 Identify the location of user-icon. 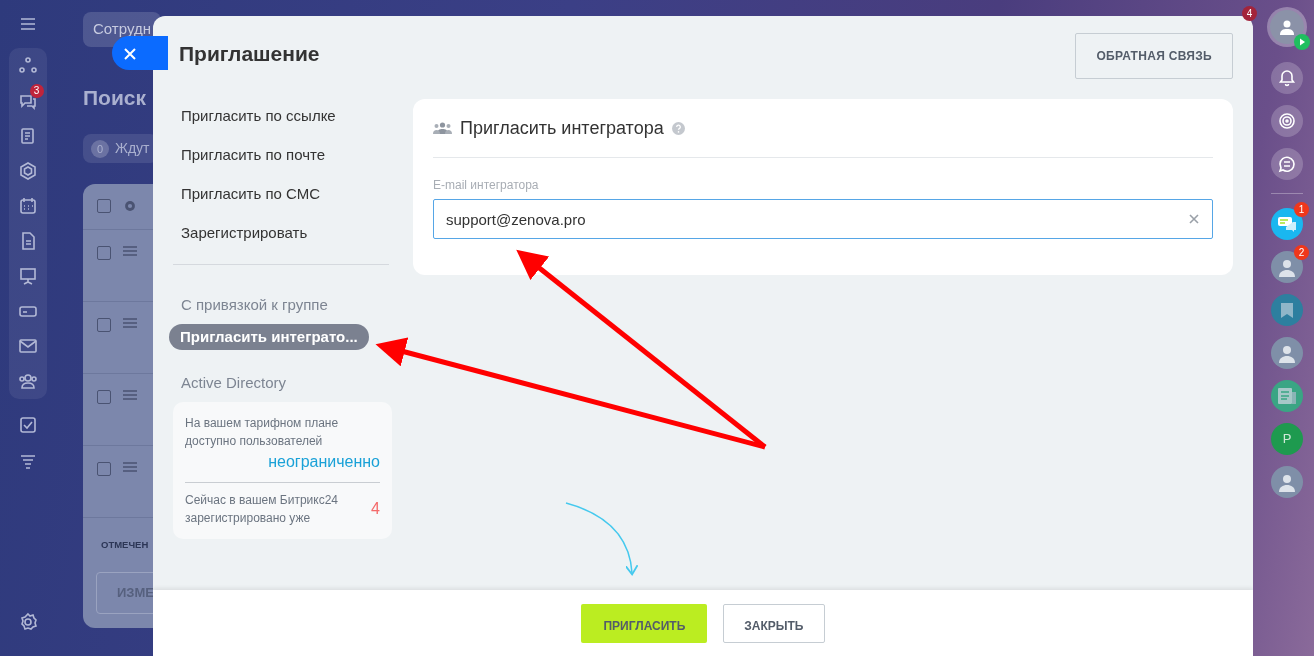
(1287, 27).